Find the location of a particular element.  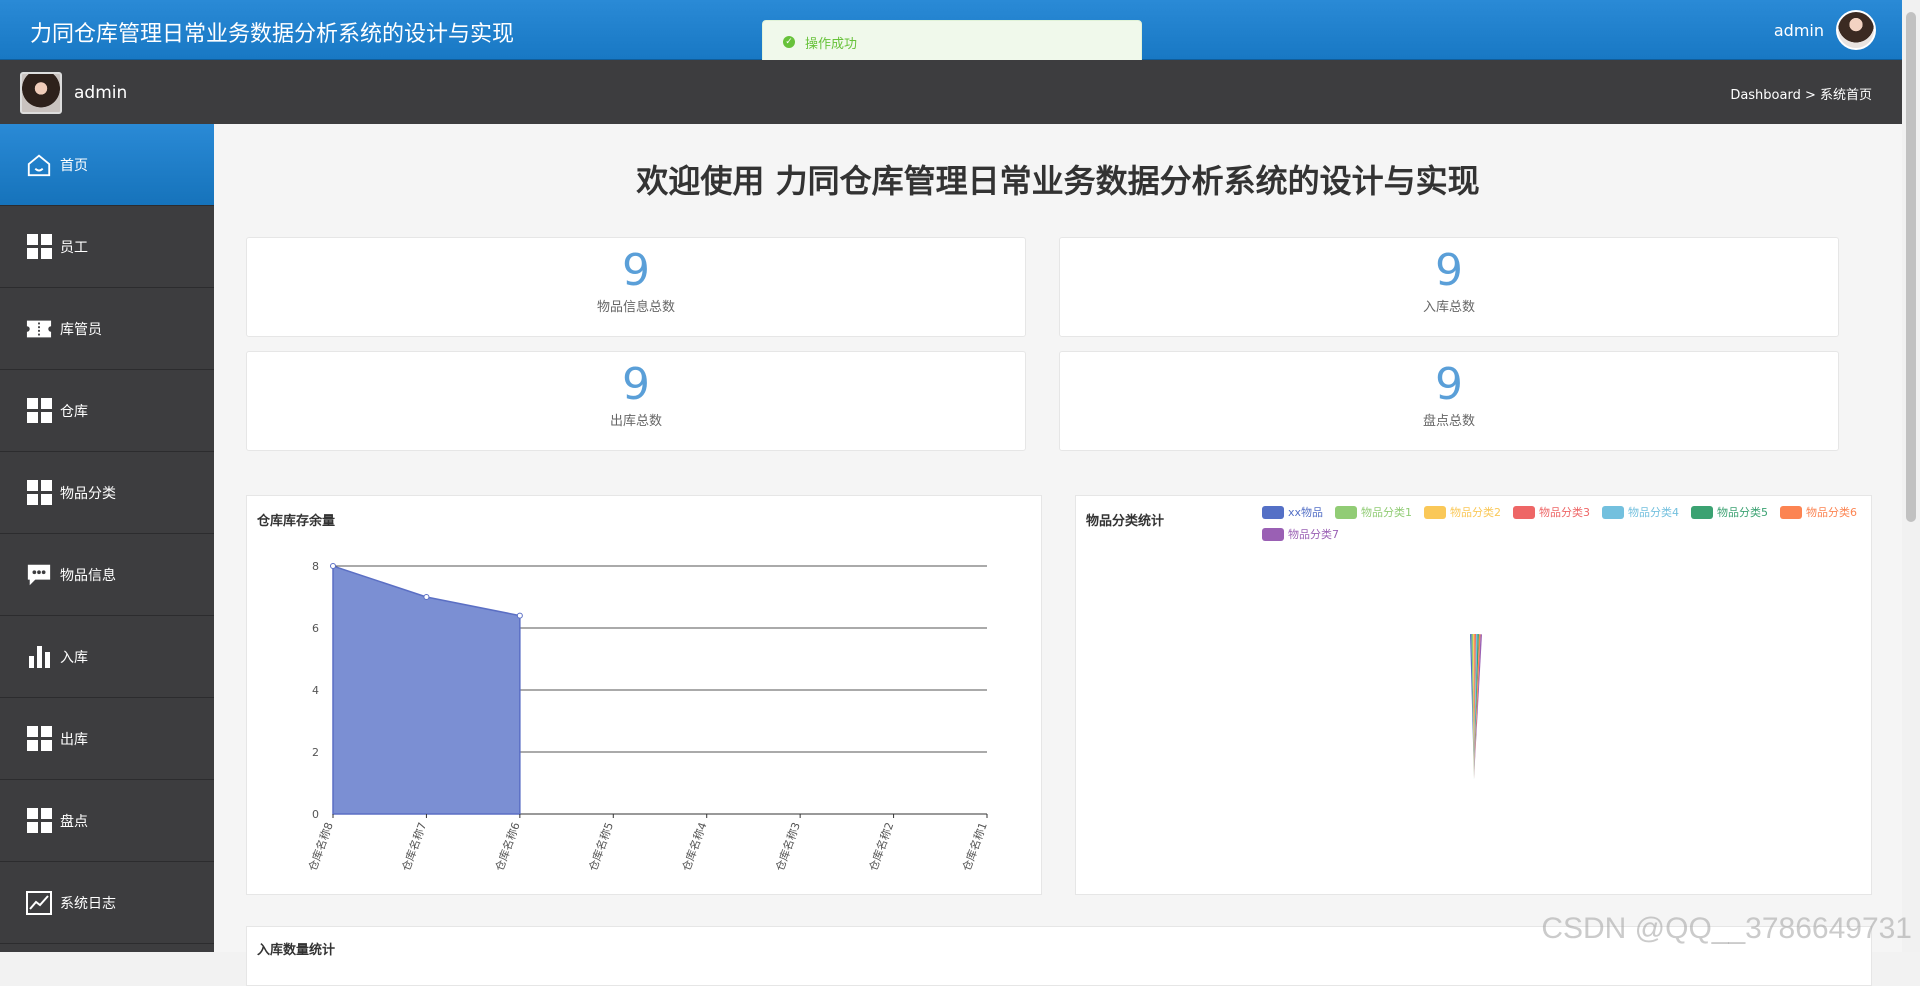

stat-label: 入库总数 is located at coordinates (1448, 307).